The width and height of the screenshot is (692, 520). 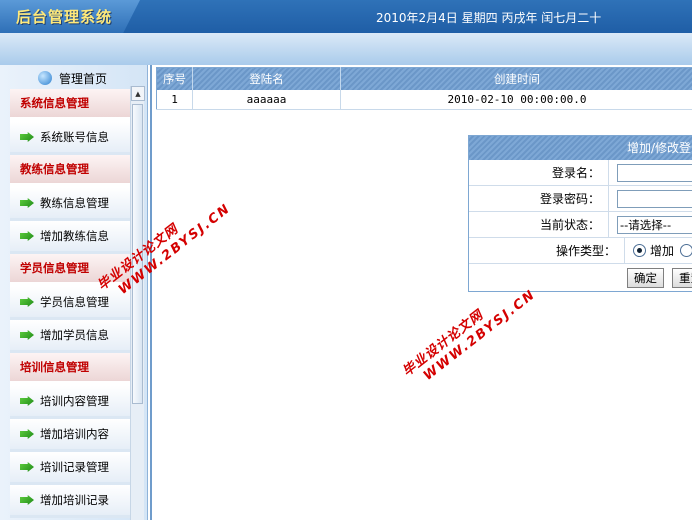 What do you see at coordinates (580, 148) in the screenshot?
I see `form-title: 增加/修改登录` at bounding box center [580, 148].